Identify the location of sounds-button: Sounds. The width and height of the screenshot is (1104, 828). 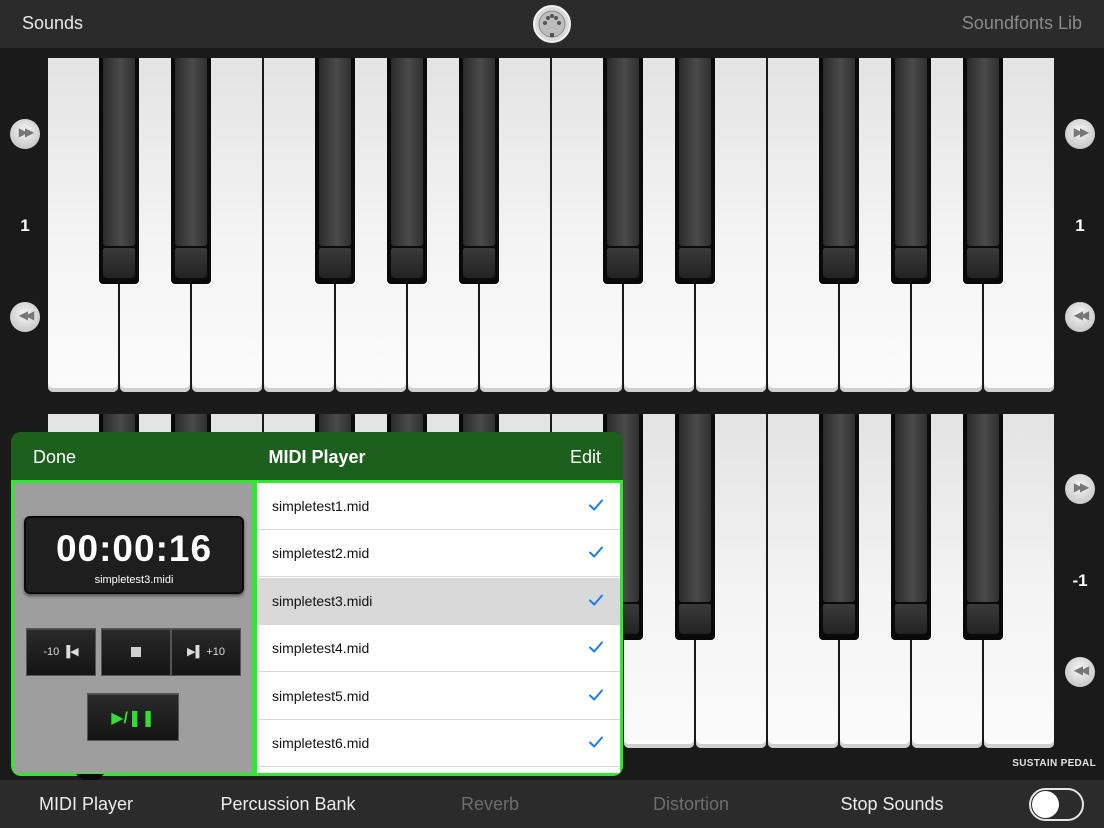
(52, 23).